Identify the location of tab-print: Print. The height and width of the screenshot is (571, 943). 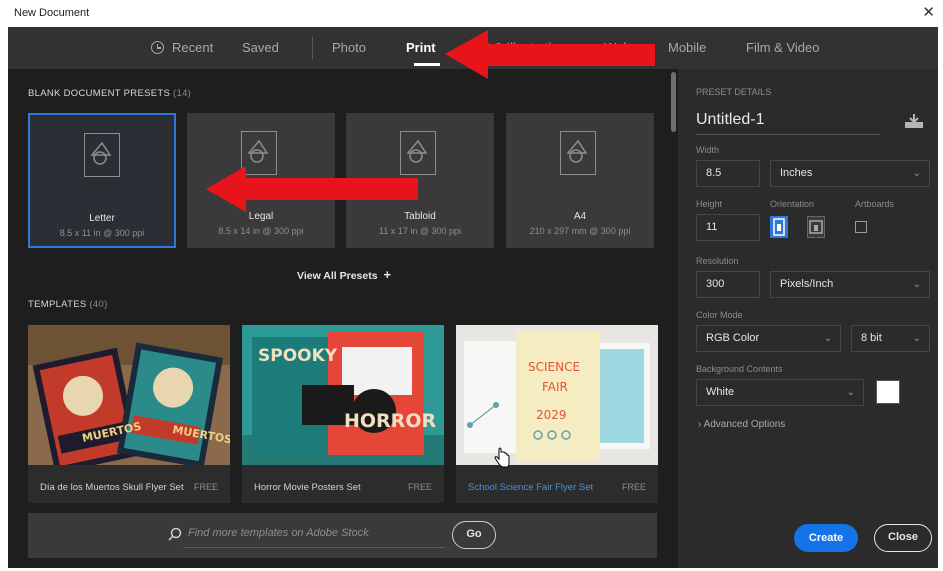
(421, 47).